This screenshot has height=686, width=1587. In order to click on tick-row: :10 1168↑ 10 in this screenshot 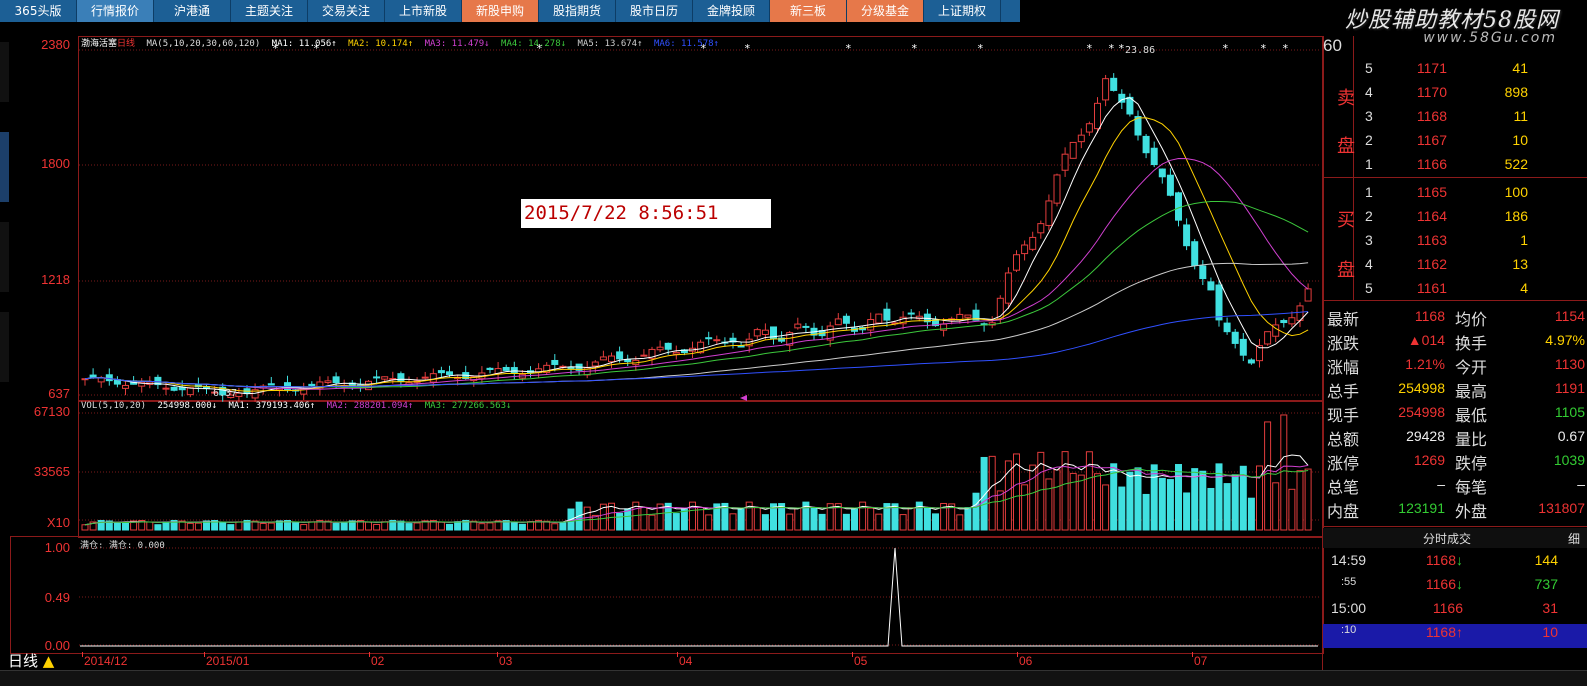, I will do `click(1455, 636)`.